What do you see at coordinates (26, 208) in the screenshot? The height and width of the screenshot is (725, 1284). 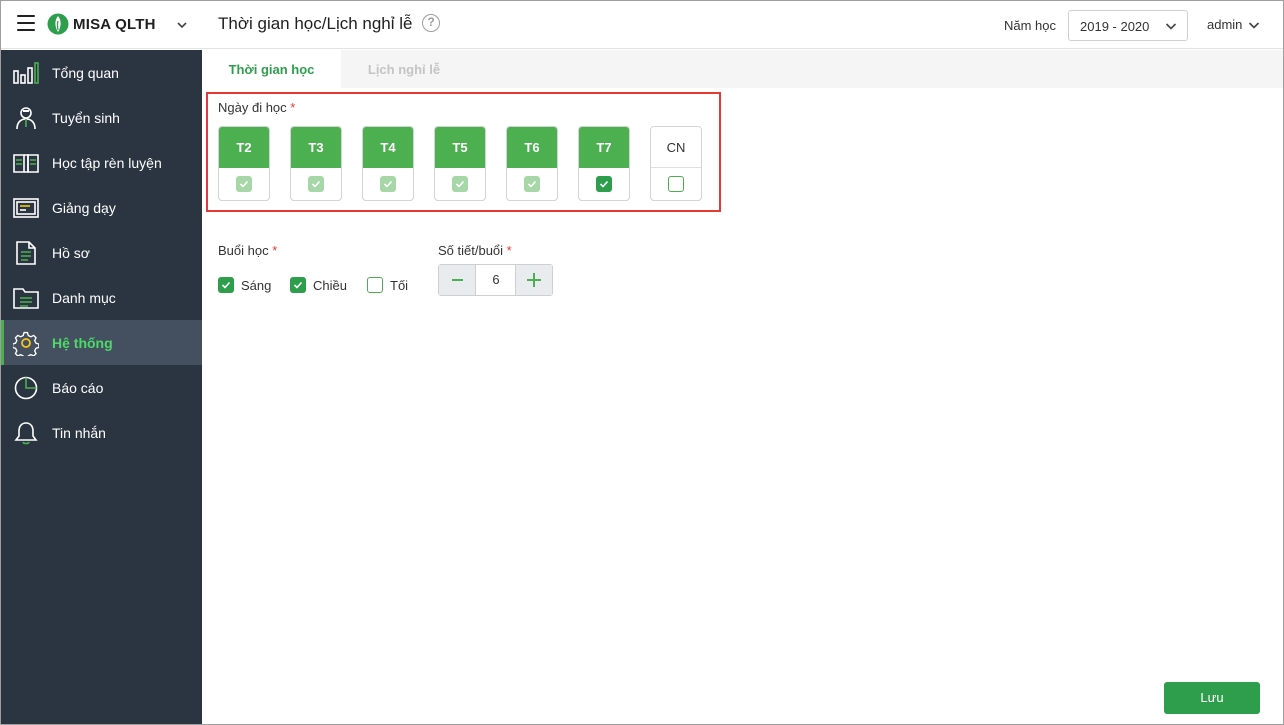 I see `board-icon` at bounding box center [26, 208].